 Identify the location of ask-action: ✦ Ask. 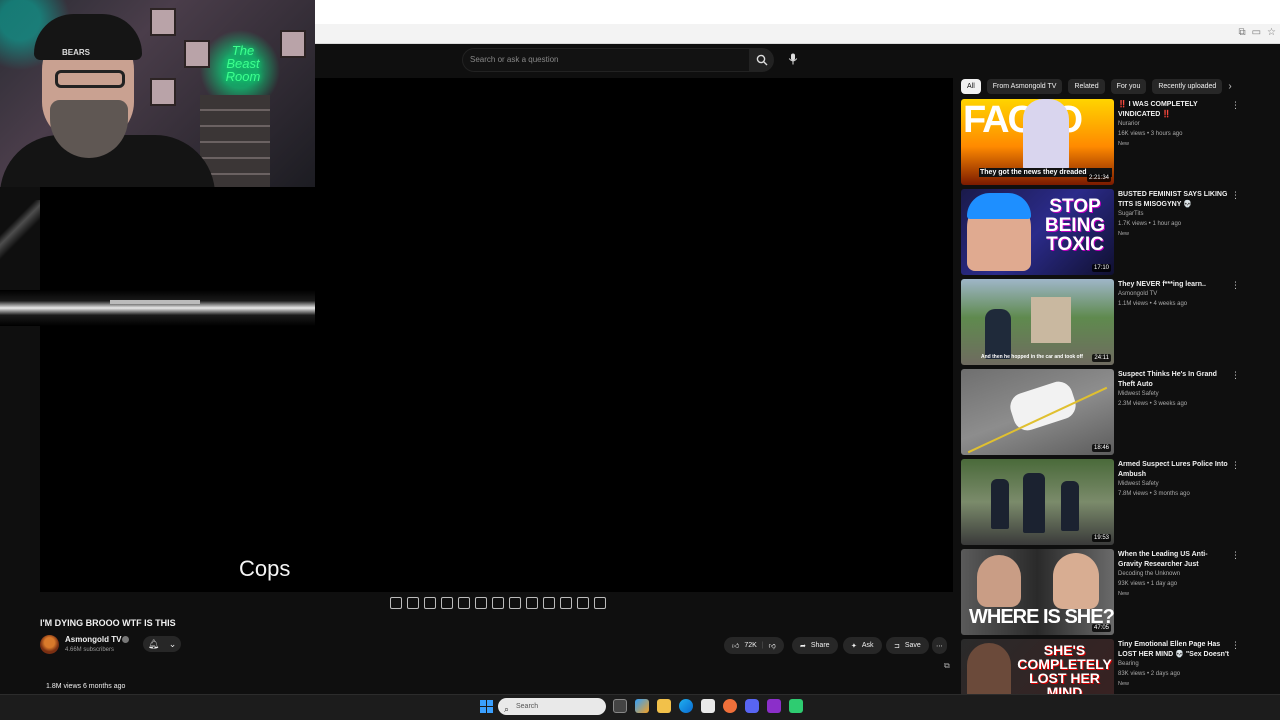
(862, 645).